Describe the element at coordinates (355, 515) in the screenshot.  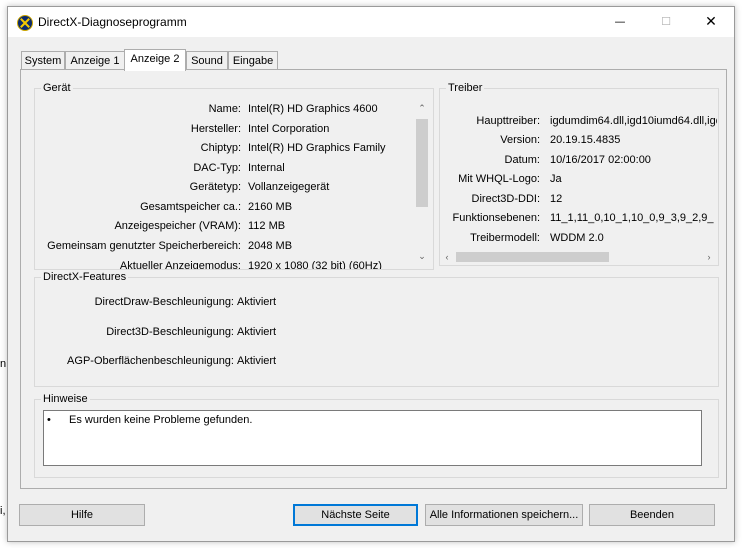
I see `next-page-button: Nächste Seite` at that location.